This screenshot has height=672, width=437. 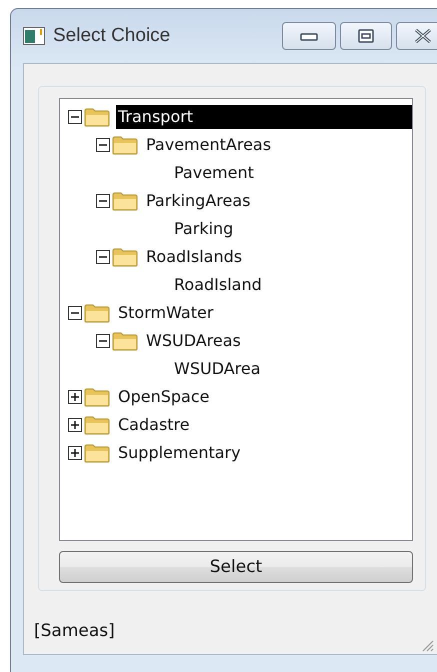 I want to click on tree-item: ParkingAreas, so click(x=198, y=201).